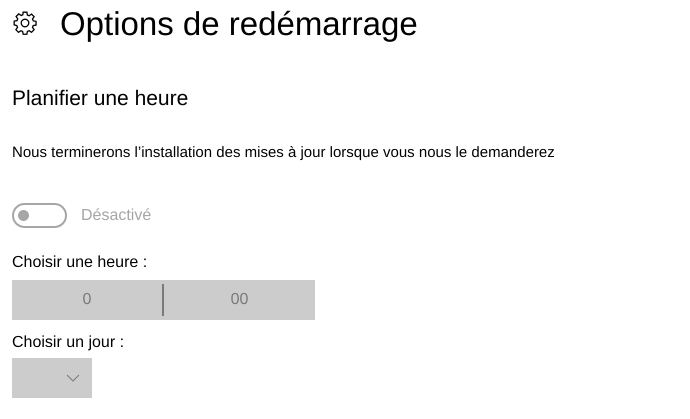 The image size is (690, 419). Describe the element at coordinates (87, 300) in the screenshot. I see `hour-value: 0` at that location.